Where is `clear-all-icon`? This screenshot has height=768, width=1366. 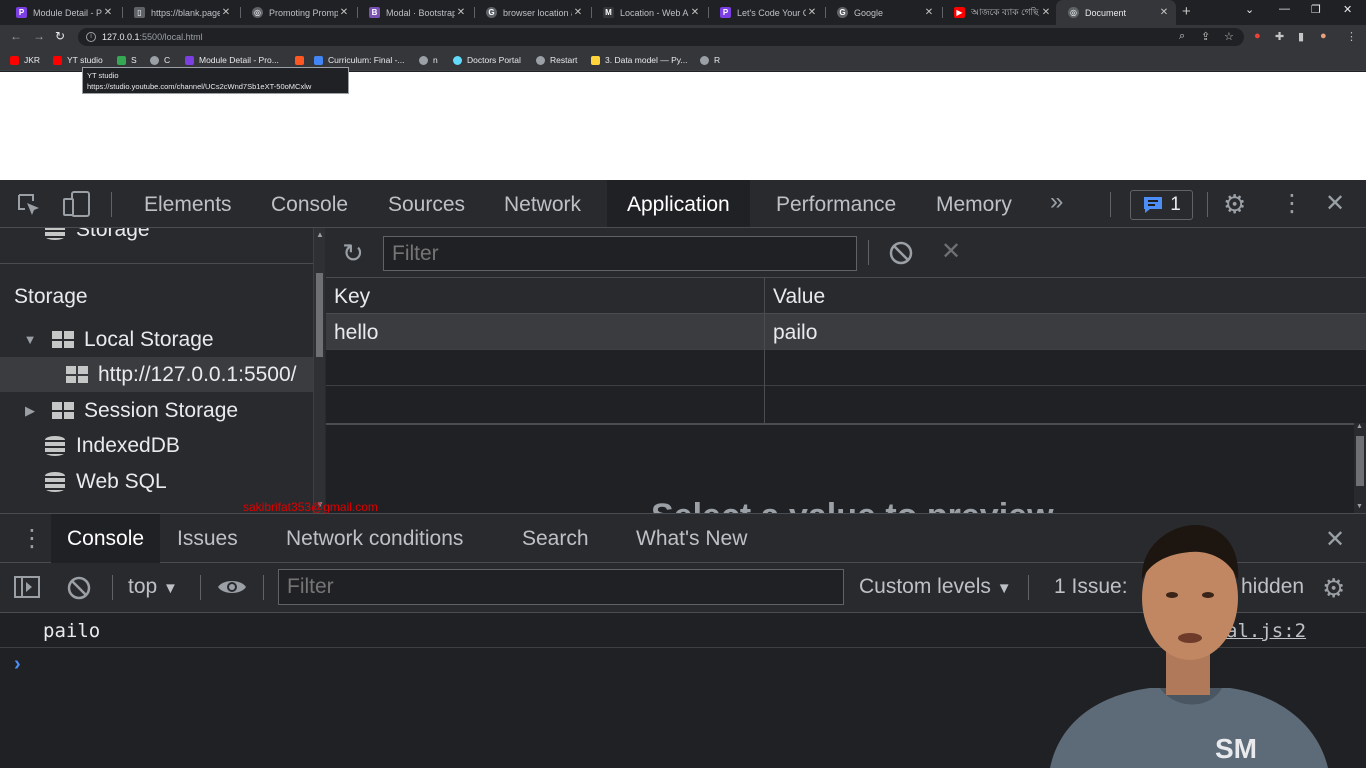 clear-all-icon is located at coordinates (901, 255).